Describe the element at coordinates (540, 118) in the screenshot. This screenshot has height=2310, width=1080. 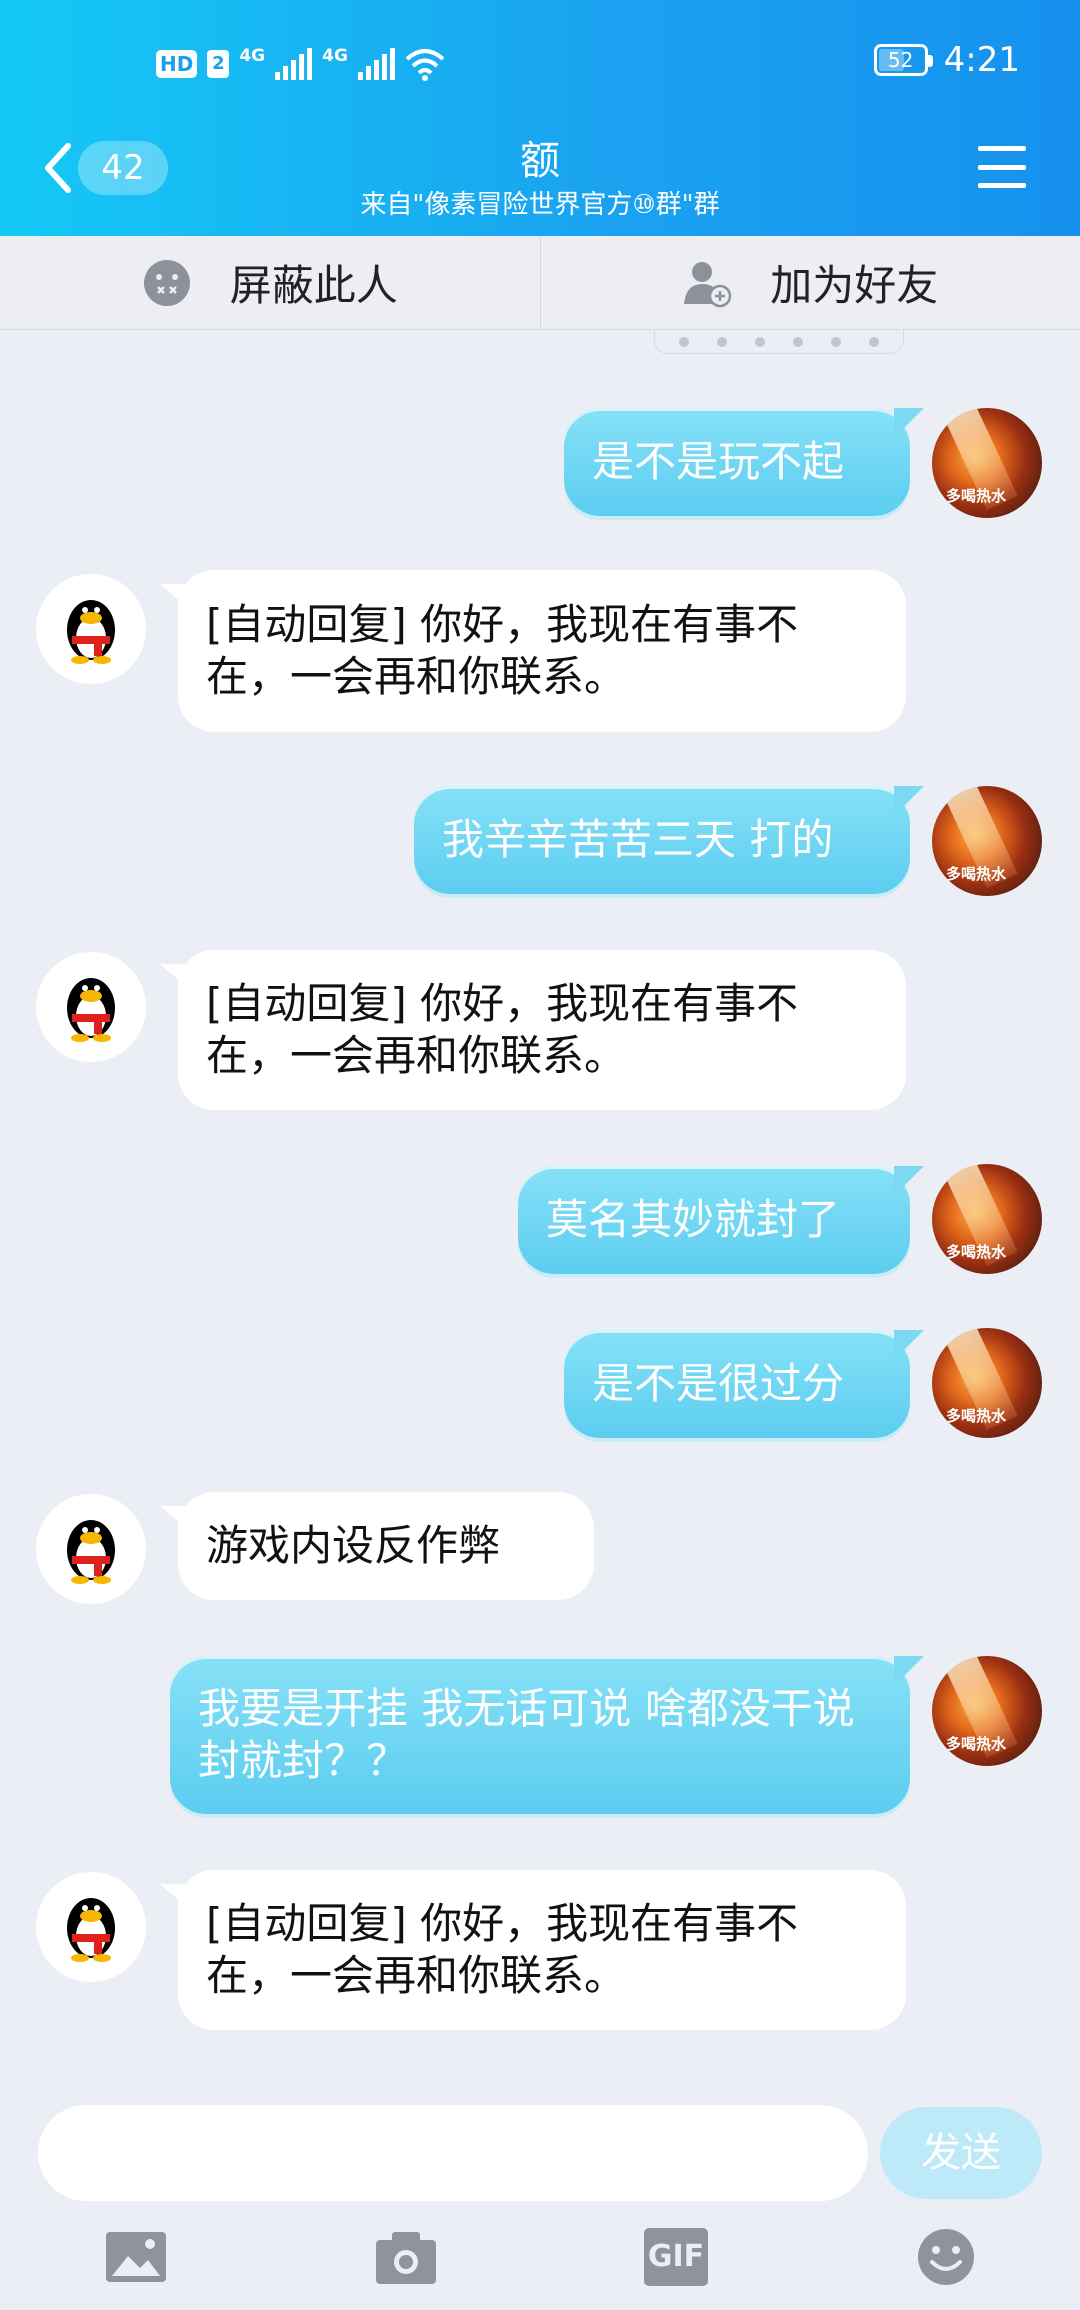
I see `chat-header: HD 2 4G 4G 52 4:21 42 额 来自"像素冒险世界官方⑩群"群` at that location.